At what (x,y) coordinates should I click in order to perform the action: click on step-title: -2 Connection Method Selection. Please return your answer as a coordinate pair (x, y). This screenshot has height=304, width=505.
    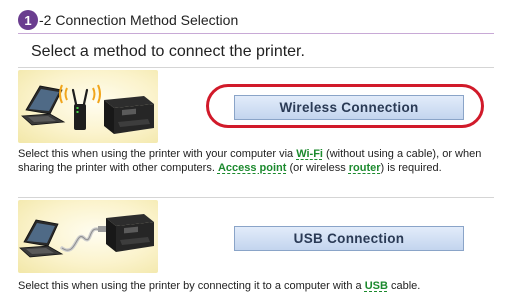
    Looking at the image, I should click on (139, 20).